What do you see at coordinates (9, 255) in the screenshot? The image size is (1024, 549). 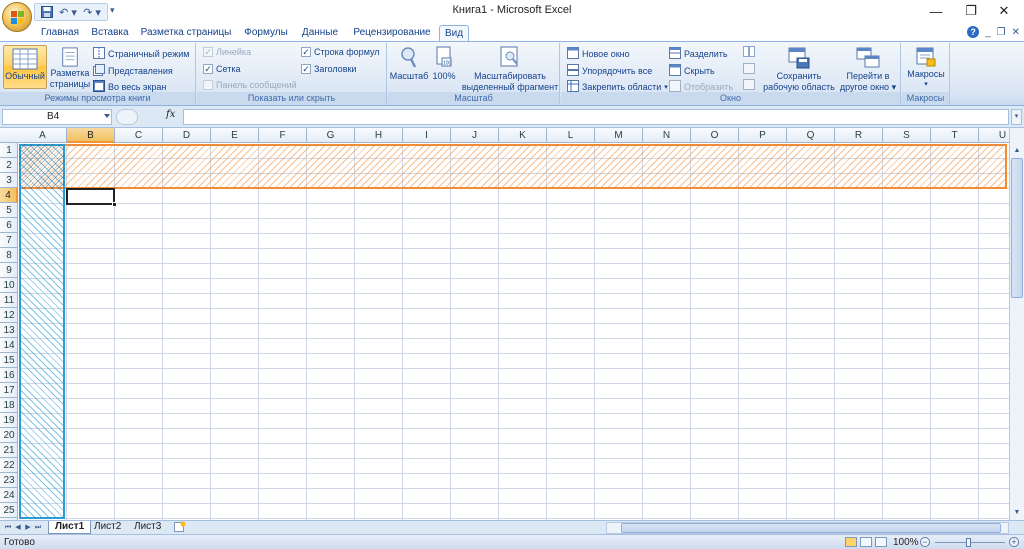 I see `row-header-8: 8` at bounding box center [9, 255].